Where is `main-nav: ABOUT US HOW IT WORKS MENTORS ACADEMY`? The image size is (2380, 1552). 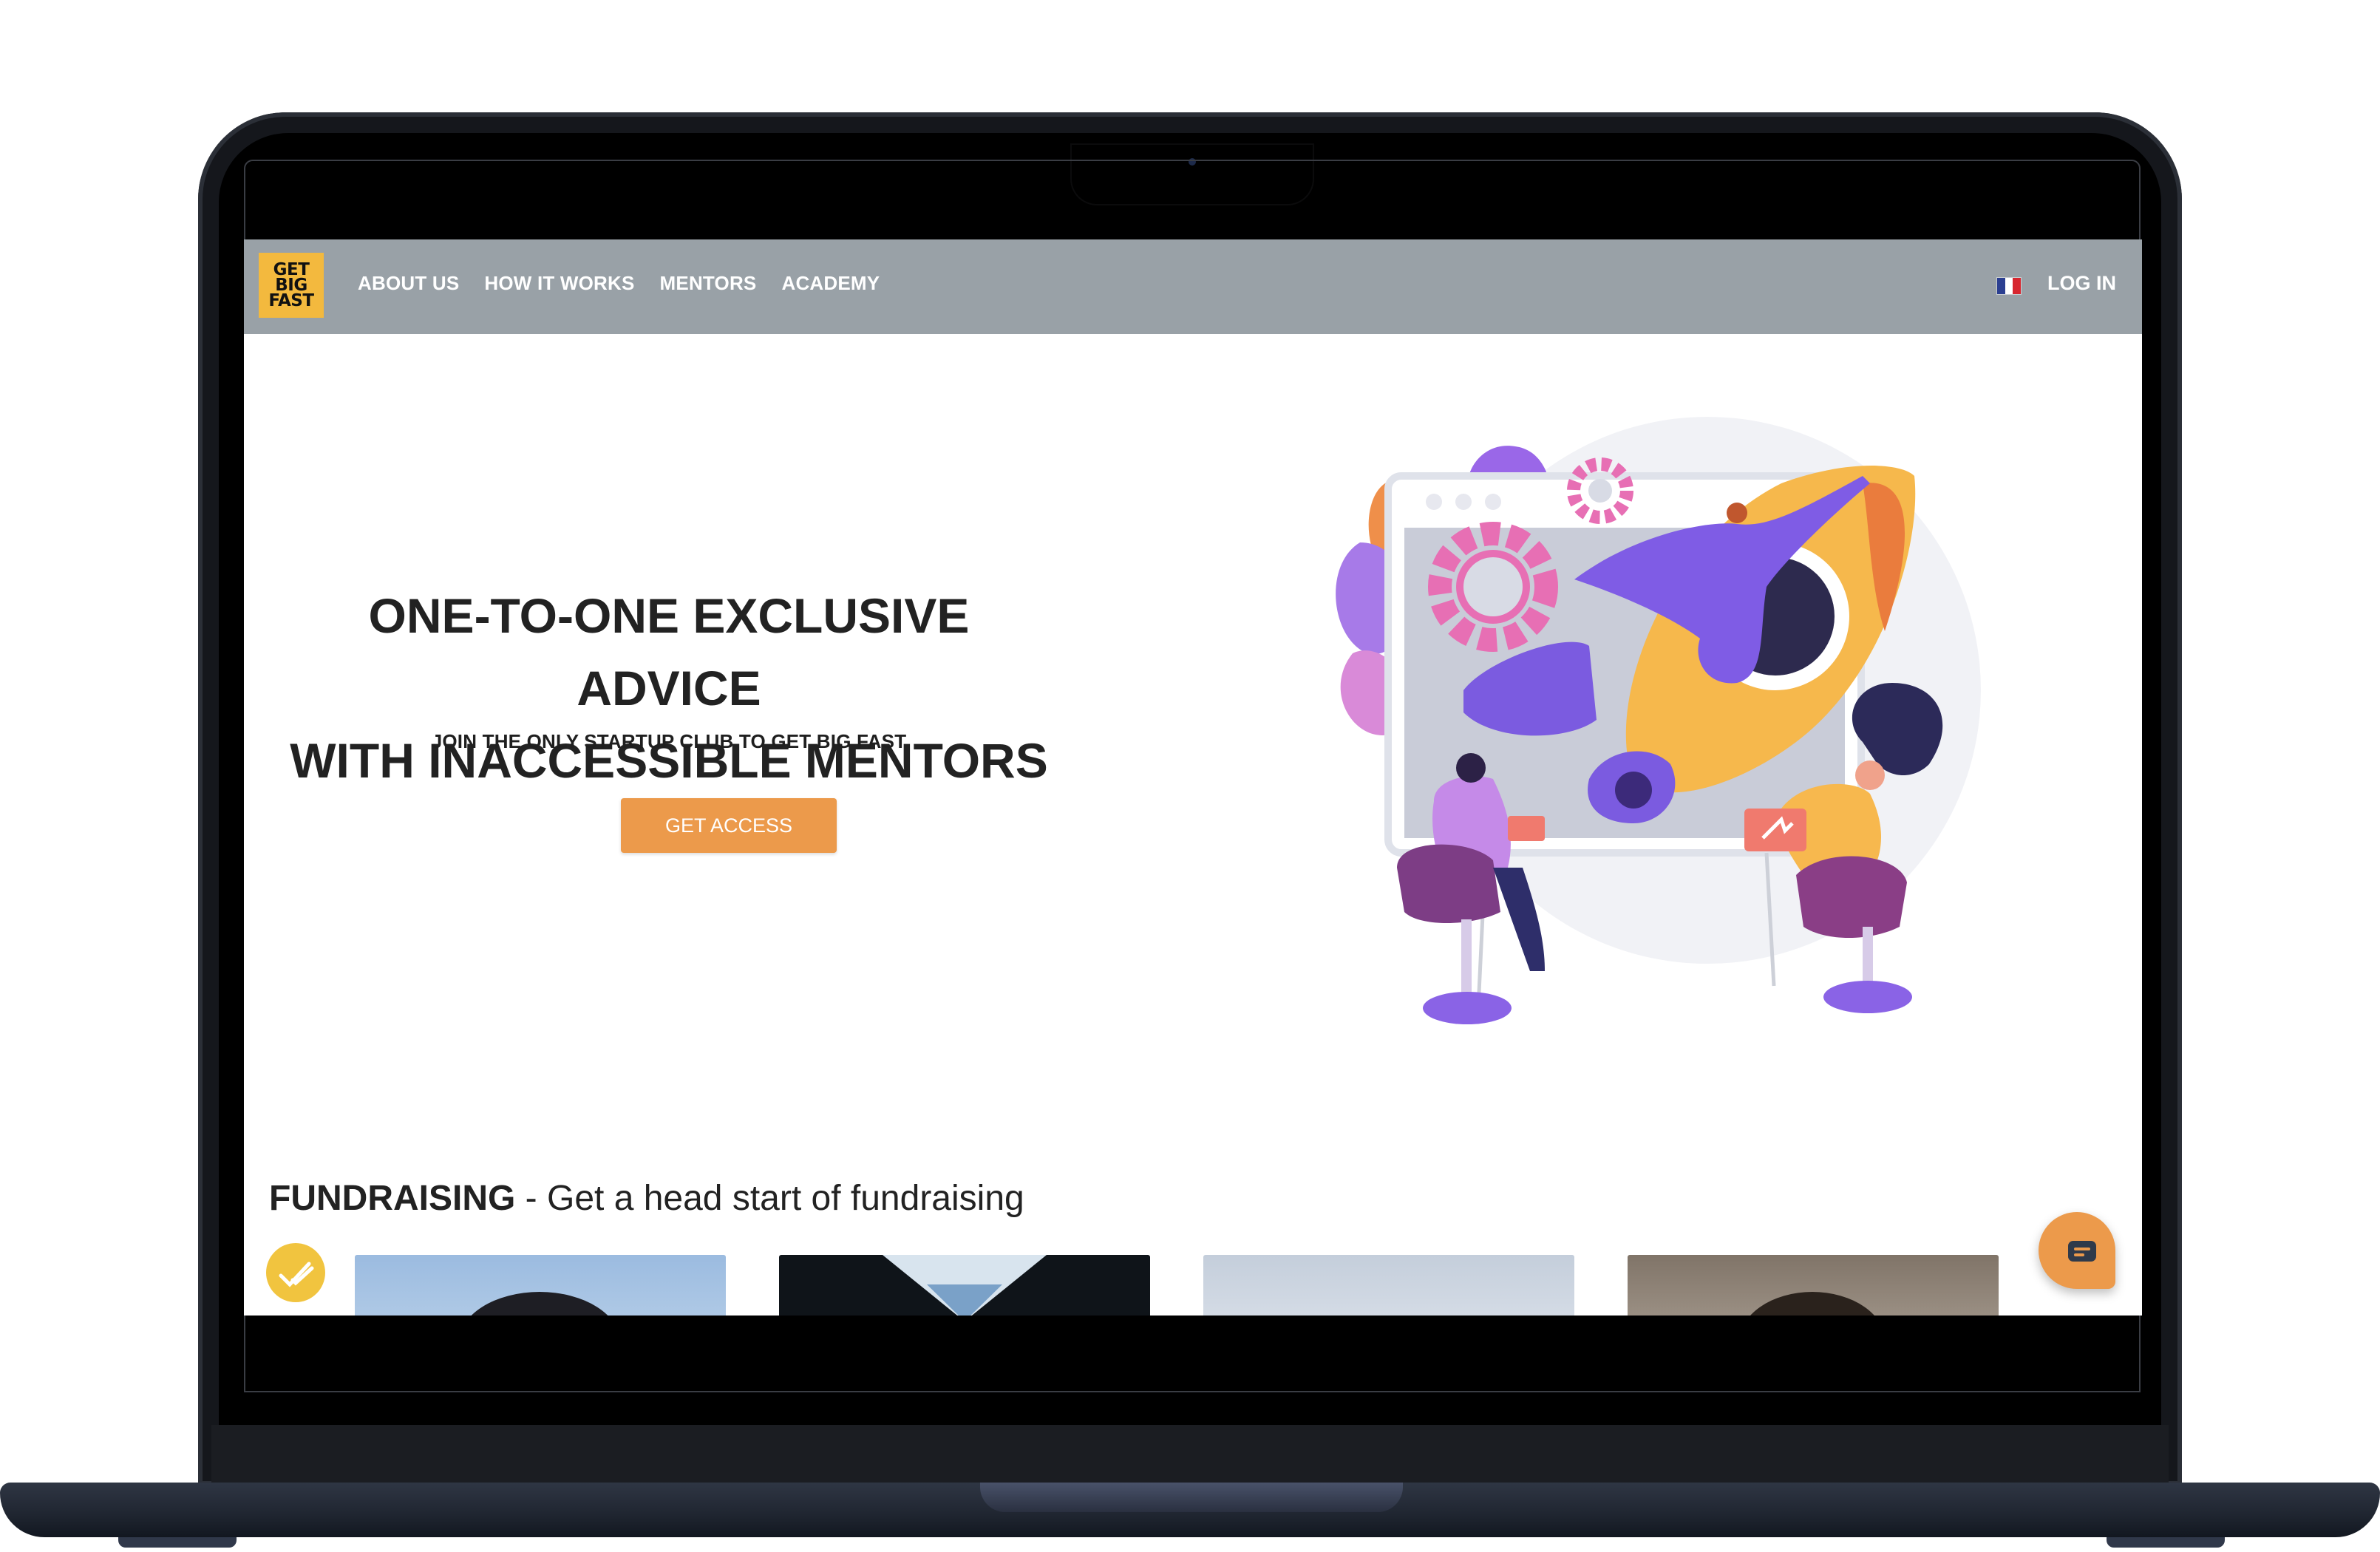
main-nav: ABOUT US HOW IT WORKS MENTORS ACADEMY is located at coordinates (619, 283).